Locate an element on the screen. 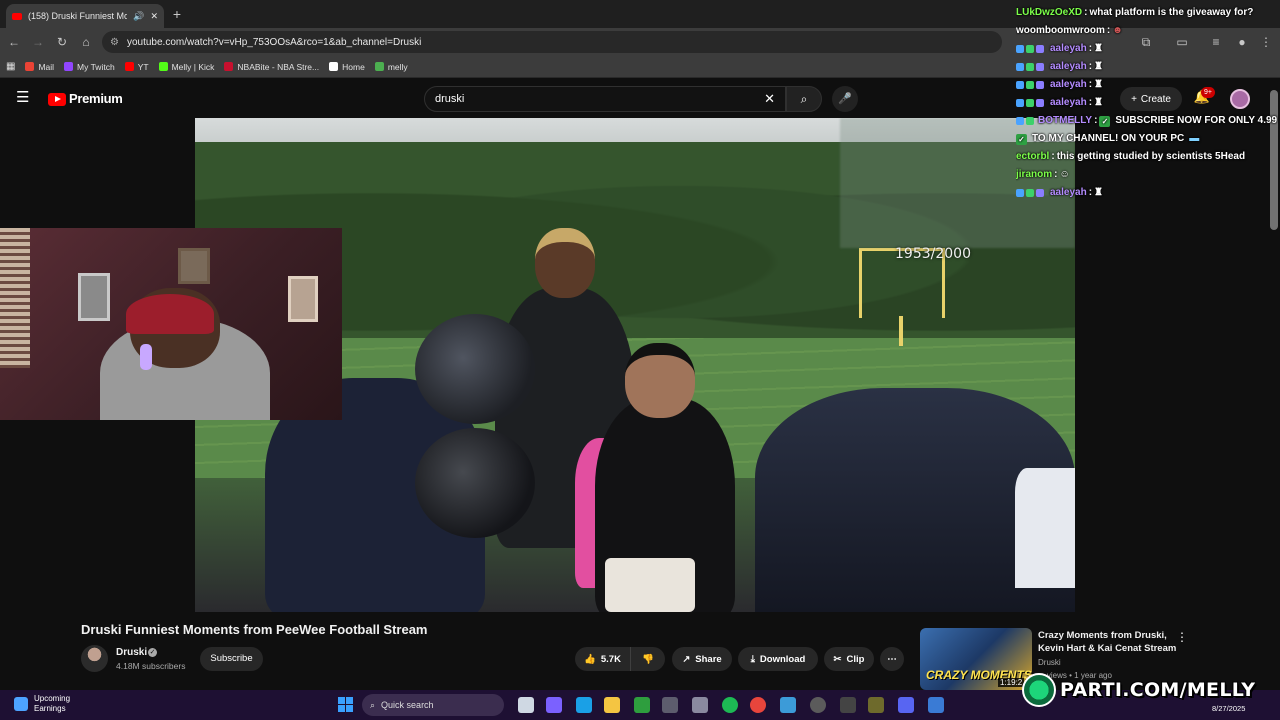 This screenshot has height=720, width=1280. chat-message: woomboomwroom : ☻ is located at coordinates (1148, 31).